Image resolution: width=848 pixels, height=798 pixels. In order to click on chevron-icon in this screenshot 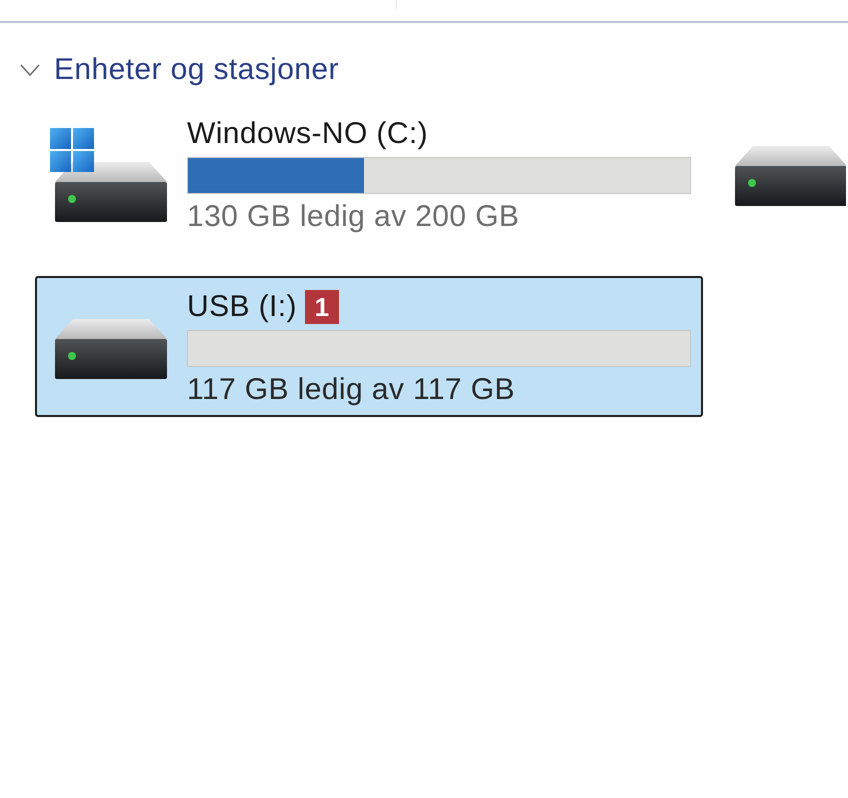, I will do `click(30, 70)`.